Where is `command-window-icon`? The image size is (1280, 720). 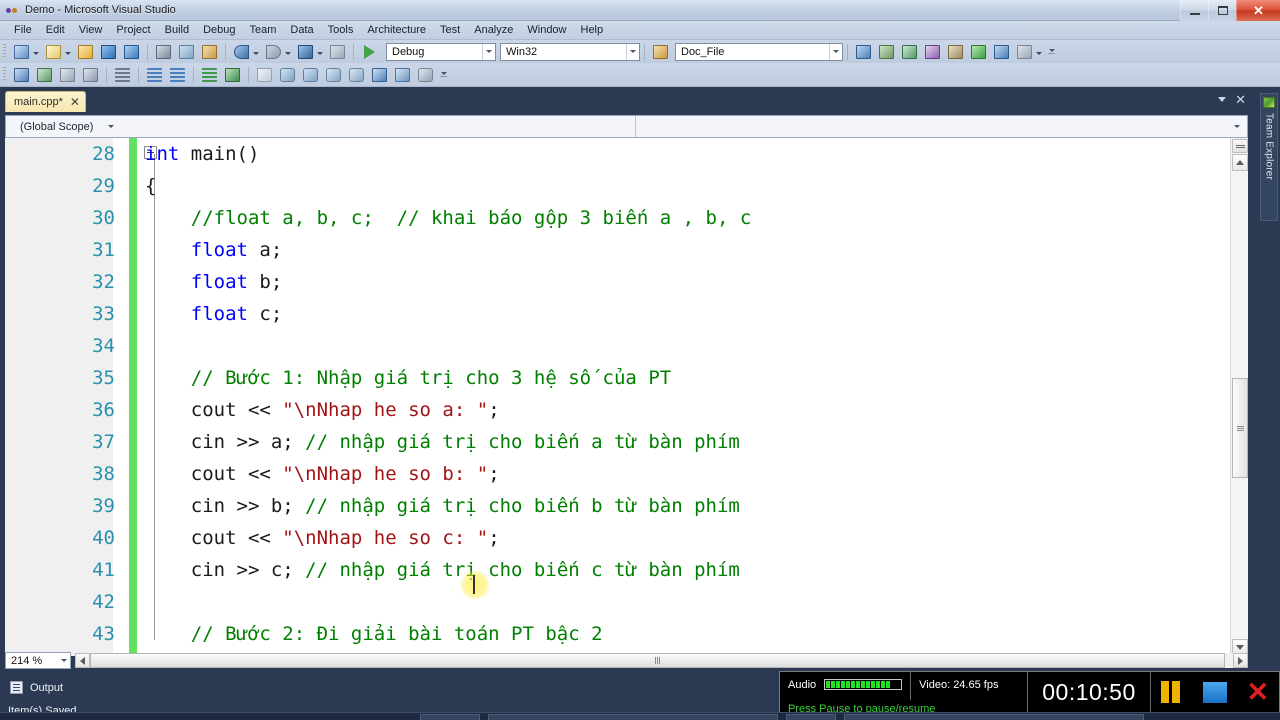
command-window-icon is located at coordinates (1001, 51).